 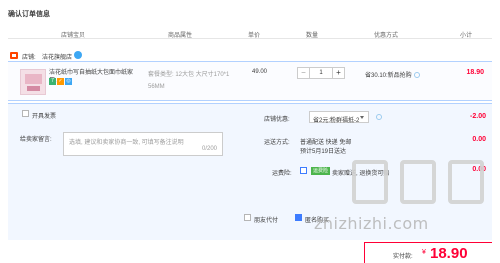 I want to click on shipping-value: 普通配送 快递 免邮, so click(x=326, y=143).